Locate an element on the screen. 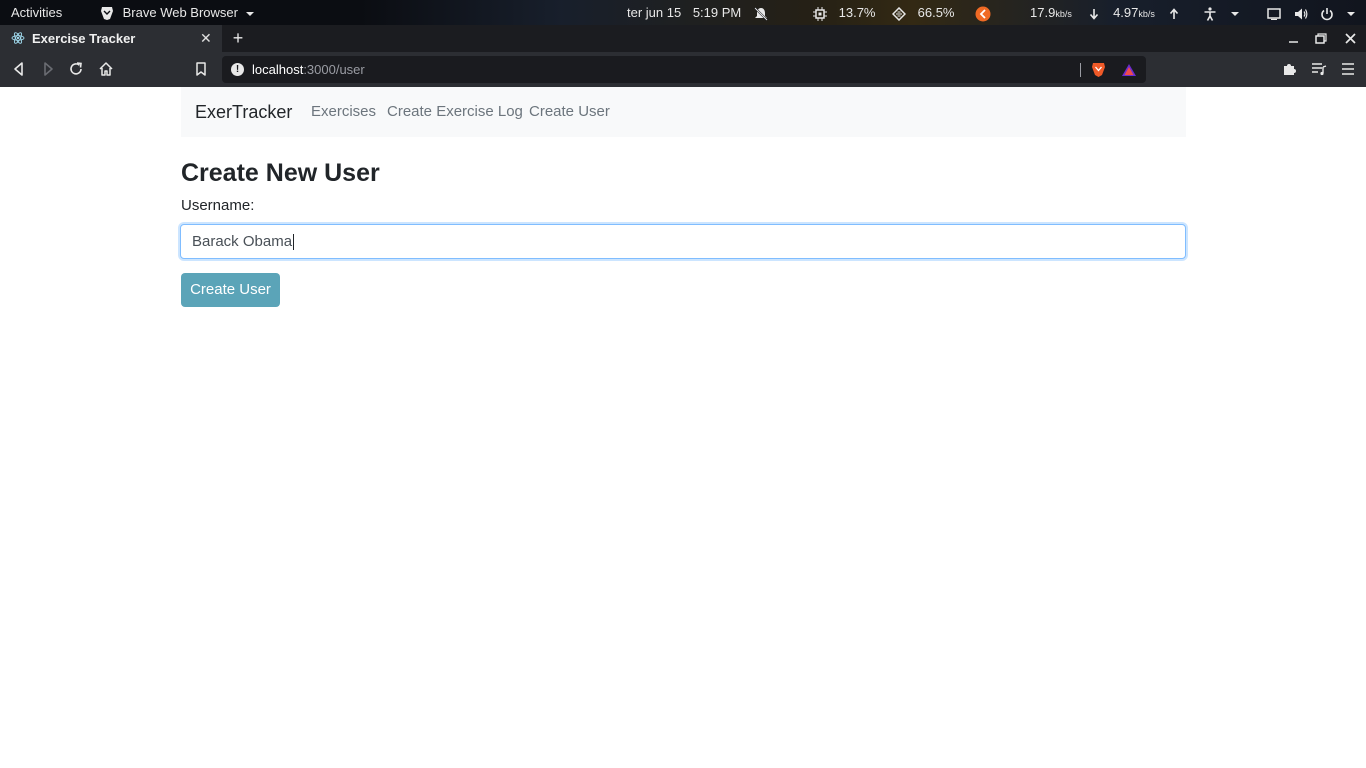 This screenshot has width=1366, height=768. bookmark-icon is located at coordinates (201, 69).